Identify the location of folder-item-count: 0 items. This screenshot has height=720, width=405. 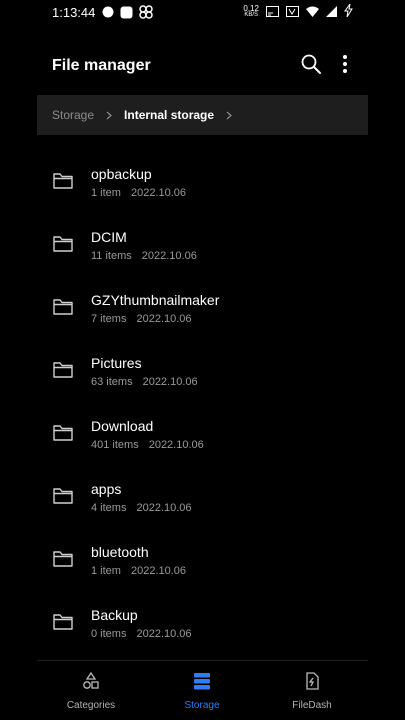
(109, 634).